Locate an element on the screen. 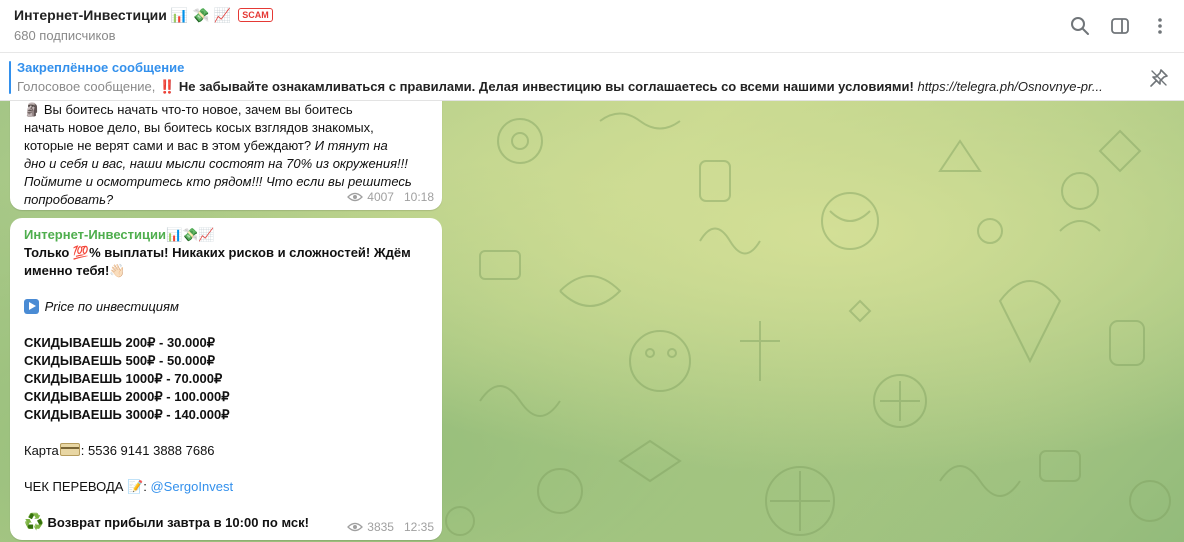 This screenshot has width=1184, height=542. receipt-line: ЧЕК ПЕРЕВОДА 📝: @SergoInvest is located at coordinates (129, 486).